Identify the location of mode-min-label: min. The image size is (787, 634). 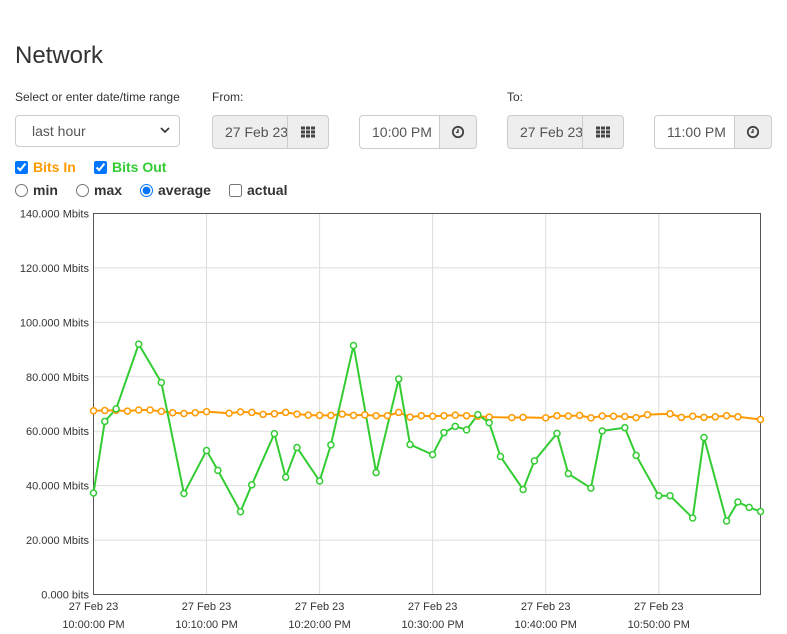
(45, 190).